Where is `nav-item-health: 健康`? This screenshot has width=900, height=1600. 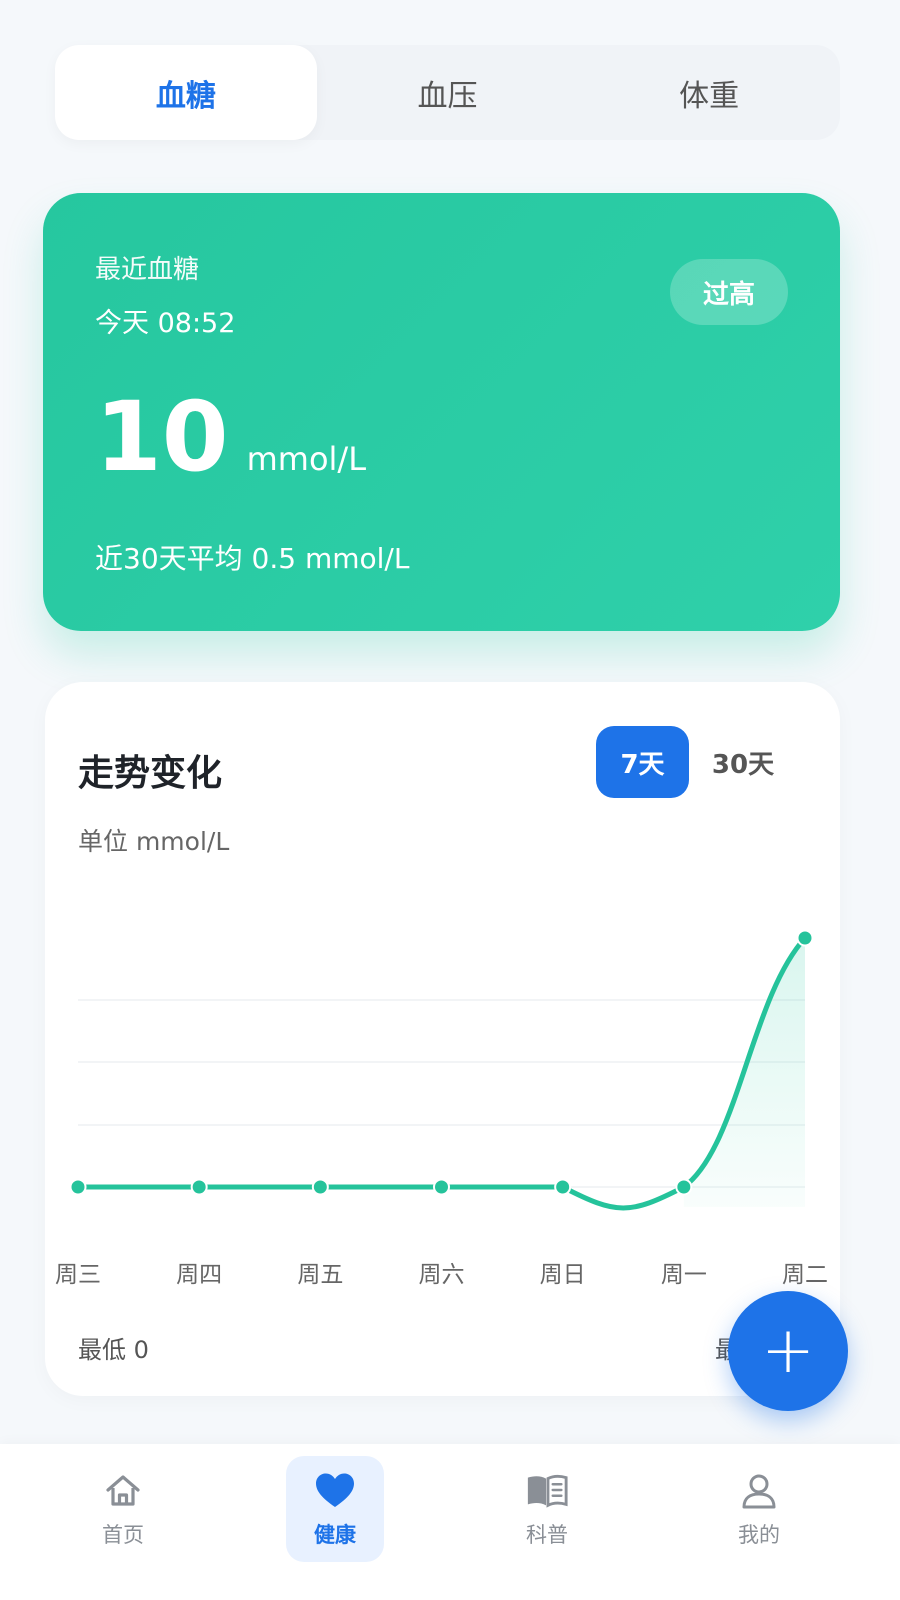
nav-item-health: 健康 is located at coordinates (335, 1509).